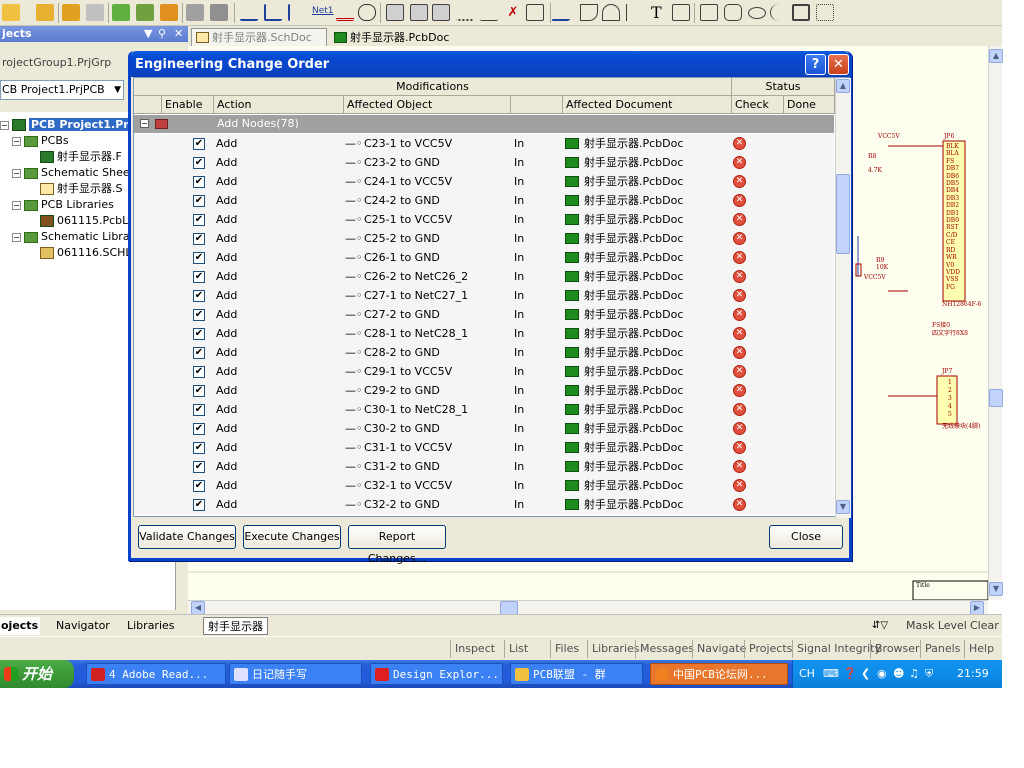  Describe the element at coordinates (397, 37) in the screenshot. I see `tab-pcbdoc: 射手显示器.PcbDoc` at that location.